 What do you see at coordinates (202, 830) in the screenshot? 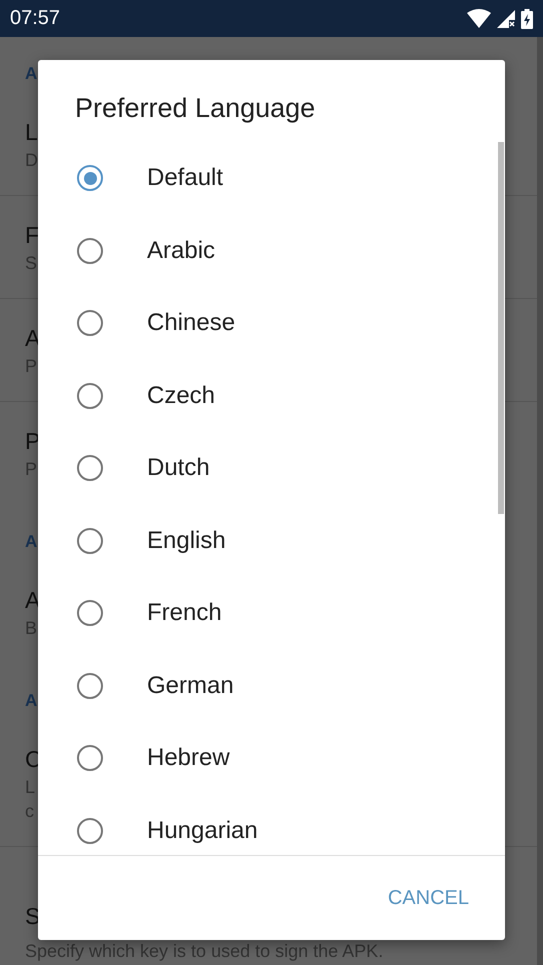
I see `option-label: Hungarian` at bounding box center [202, 830].